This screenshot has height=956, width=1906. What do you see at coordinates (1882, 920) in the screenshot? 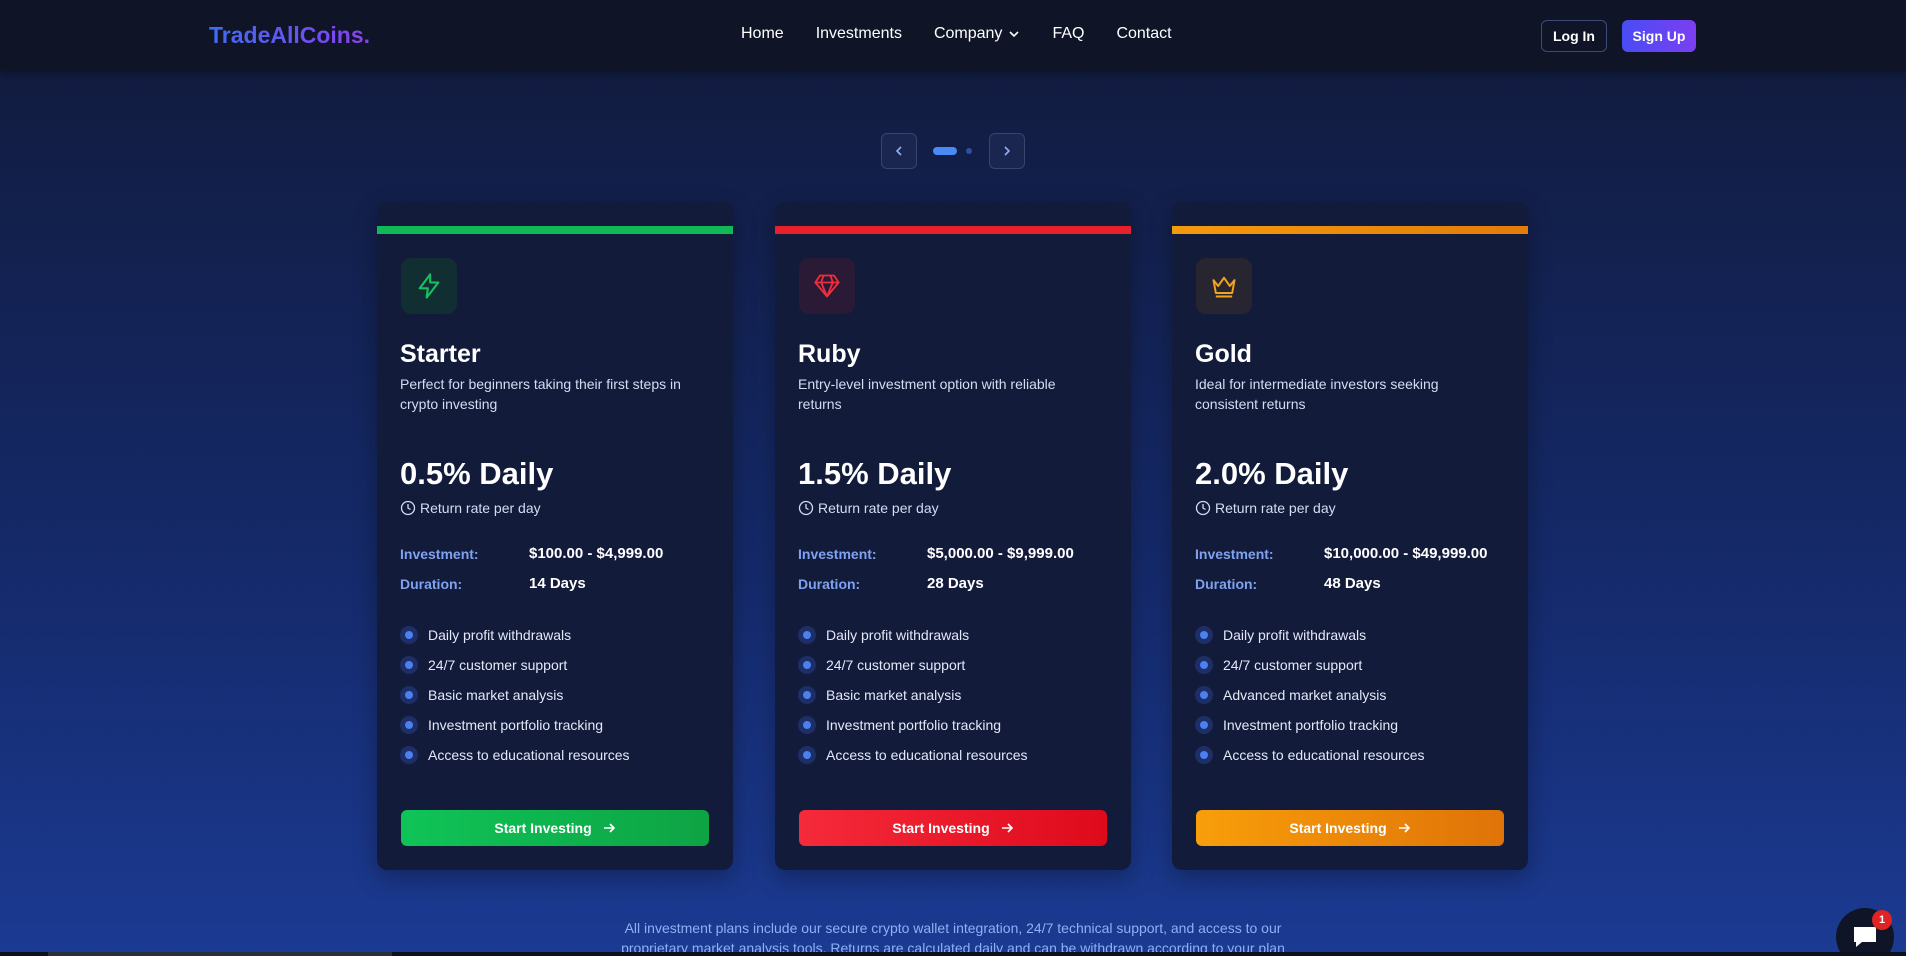
I see `chat-unread-badge: 1` at bounding box center [1882, 920].